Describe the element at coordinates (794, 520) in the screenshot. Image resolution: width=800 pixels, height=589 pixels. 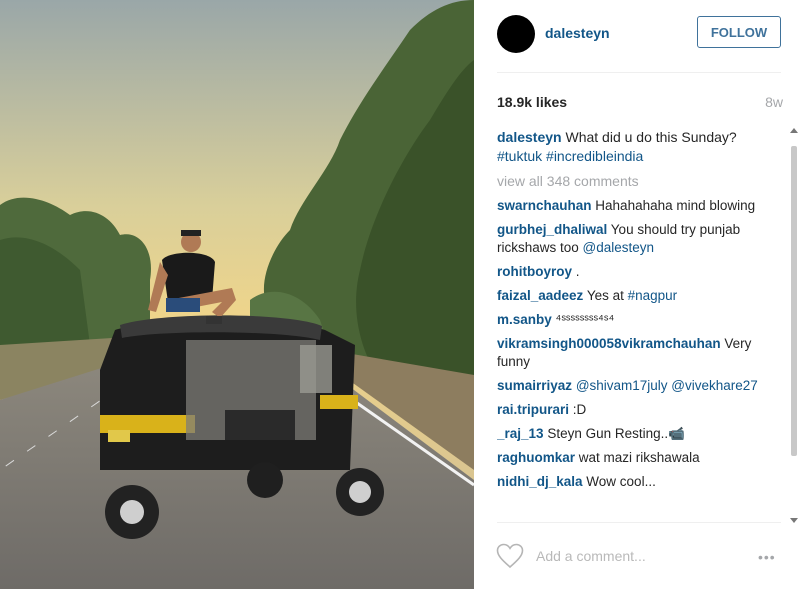
I see `scroll-down-arrow-icon` at that location.